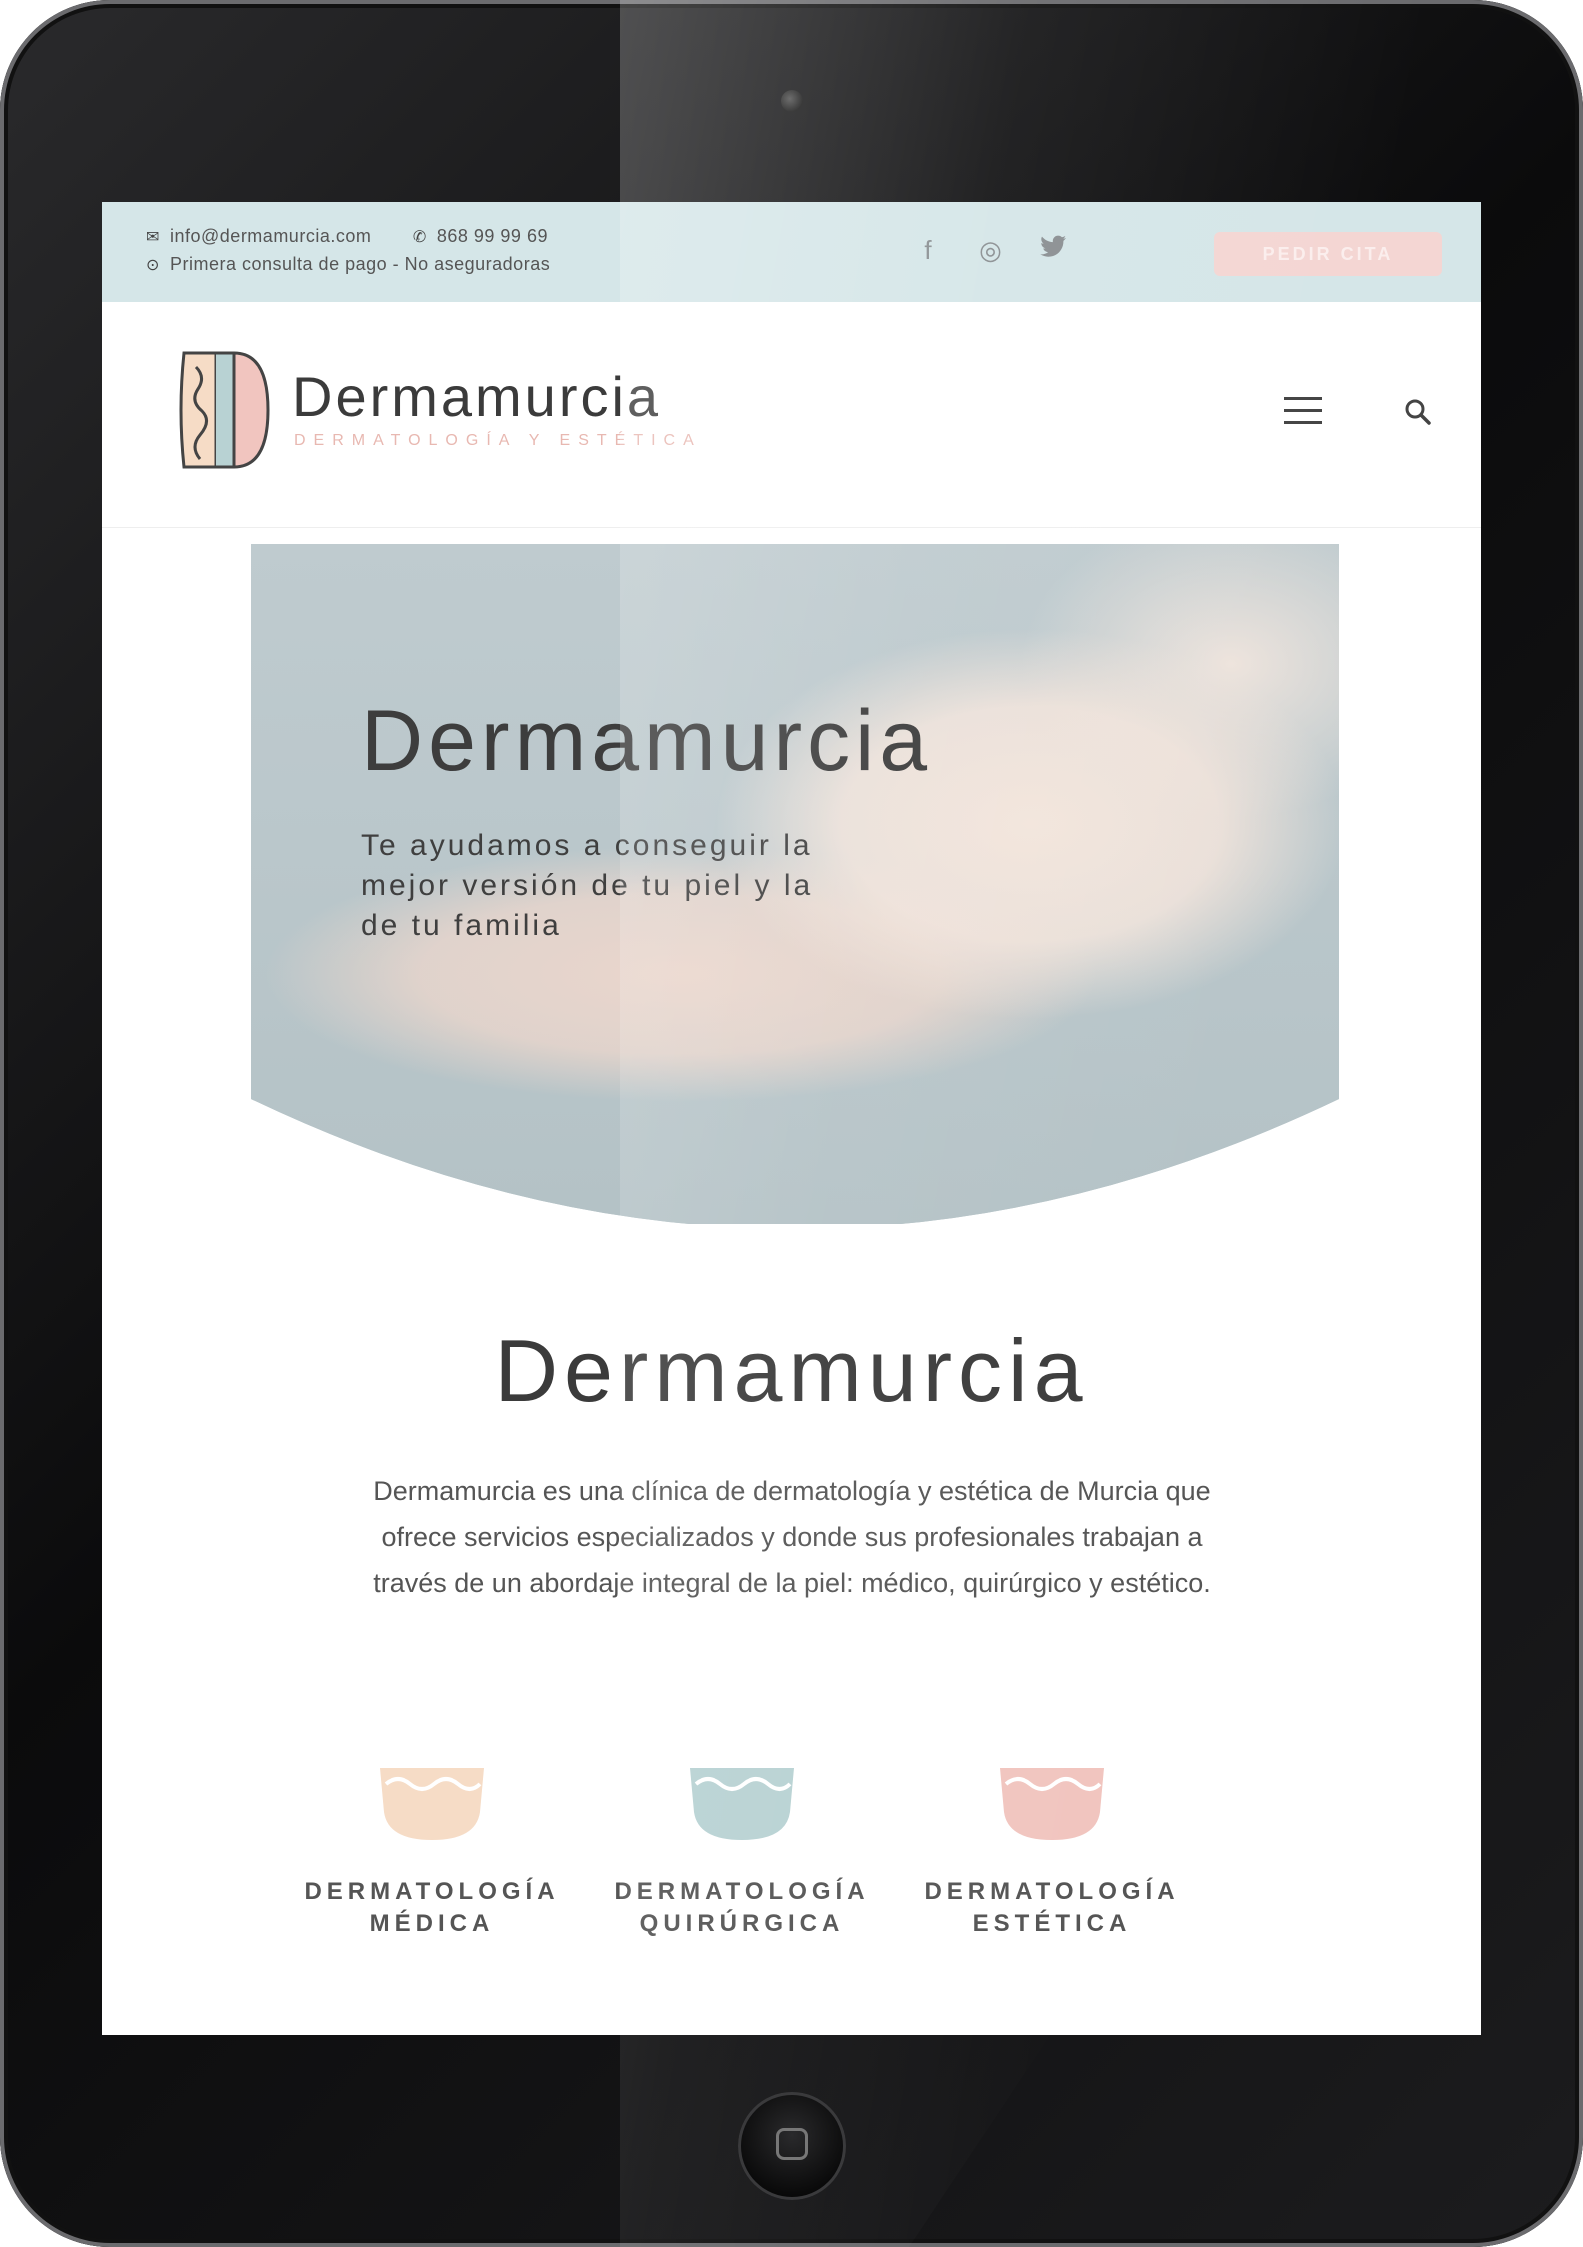 The width and height of the screenshot is (1583, 2247). I want to click on home-square-icon, so click(792, 2144).